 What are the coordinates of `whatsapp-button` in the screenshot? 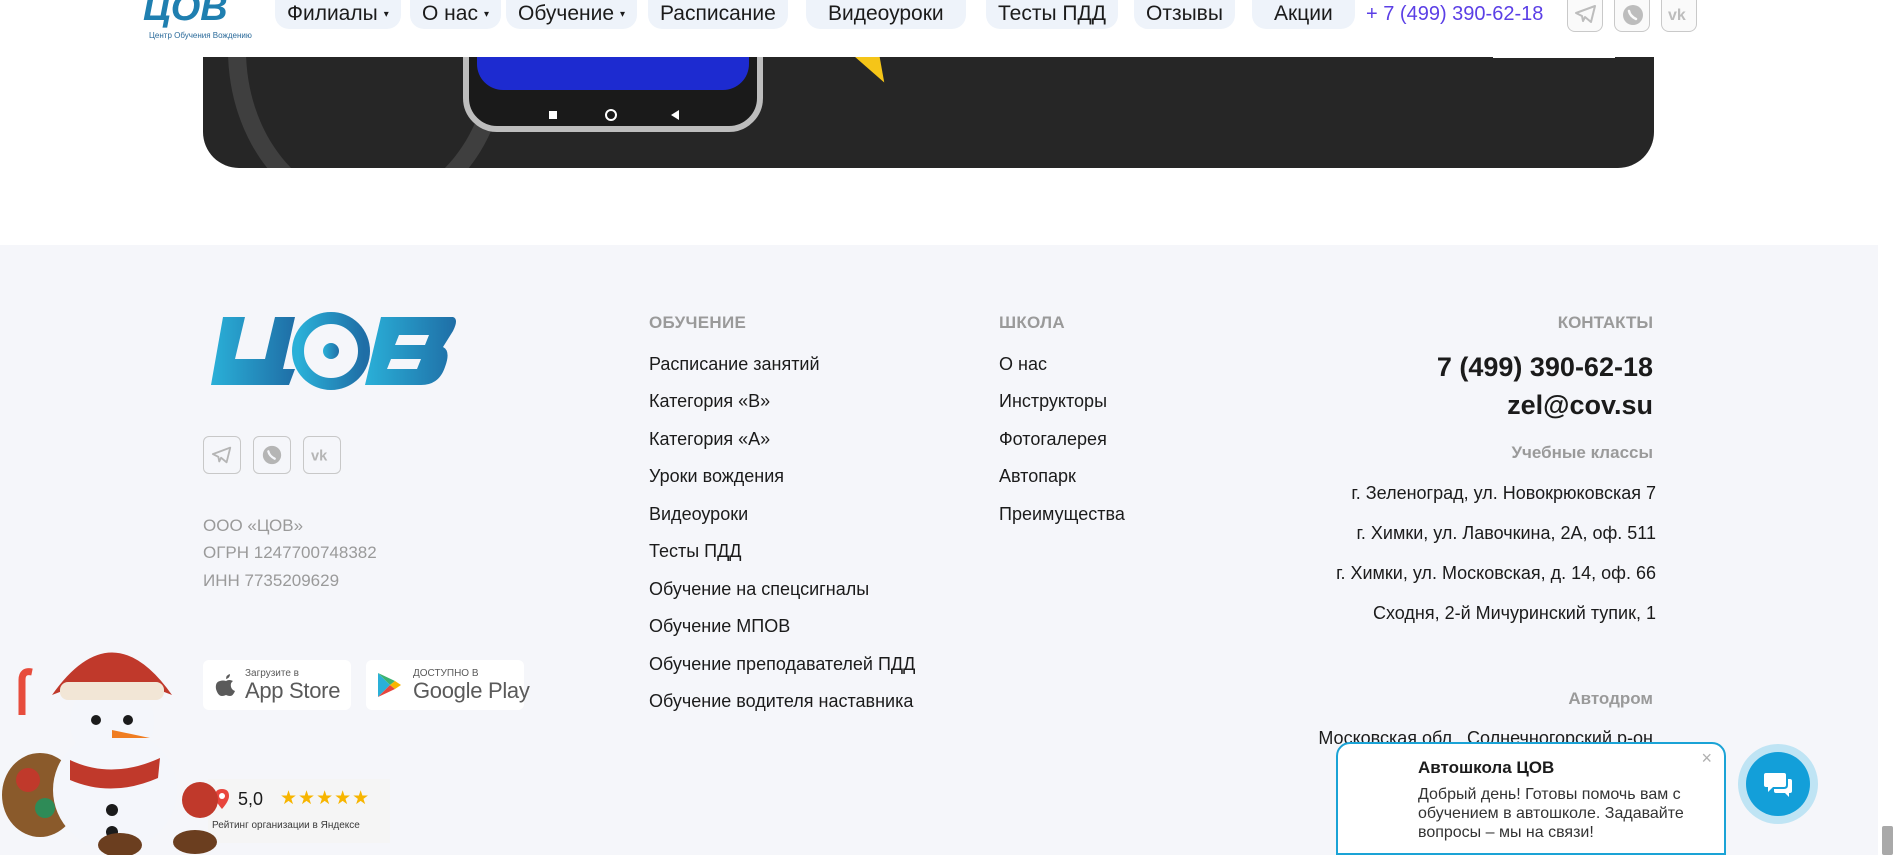 It's located at (1632, 16).